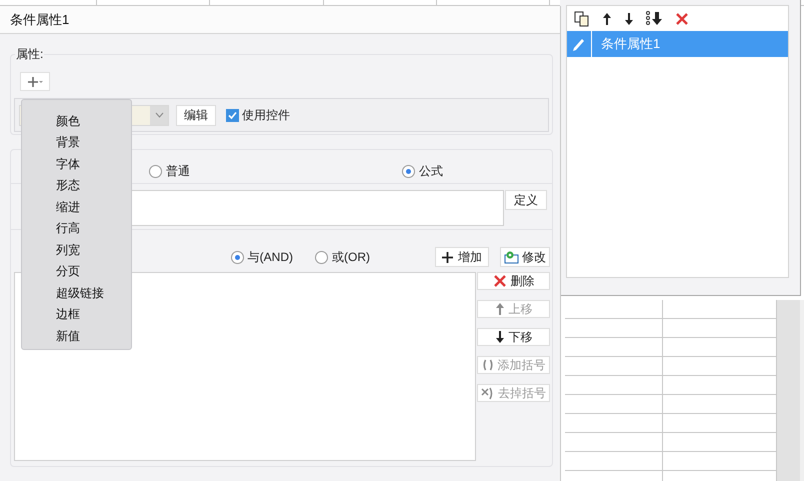 This screenshot has height=481, width=804. Describe the element at coordinates (525, 257) in the screenshot. I see `modify-button: 修改` at that location.